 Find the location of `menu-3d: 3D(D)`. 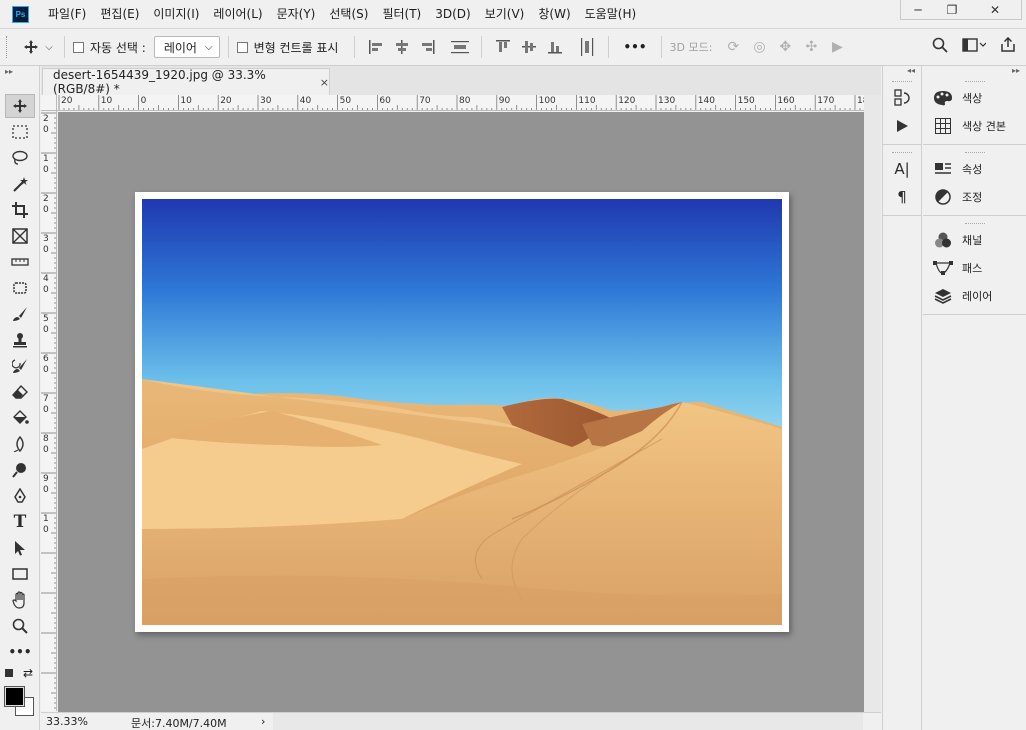

menu-3d: 3D(D) is located at coordinates (452, 14).